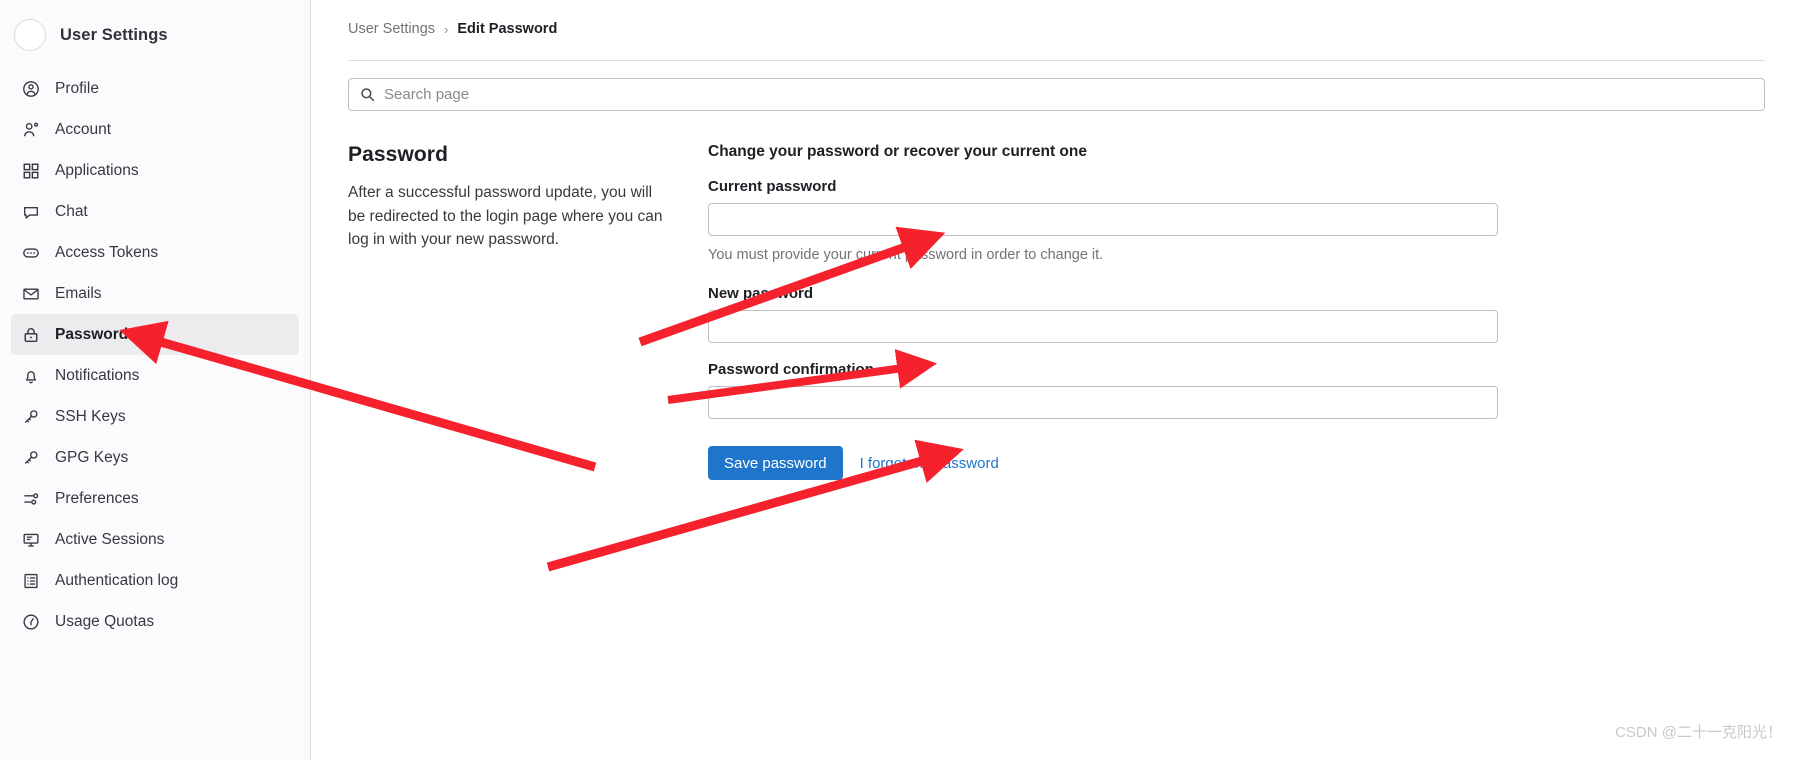  I want to click on sidebar-item-label: Usage Quotas, so click(105, 621).